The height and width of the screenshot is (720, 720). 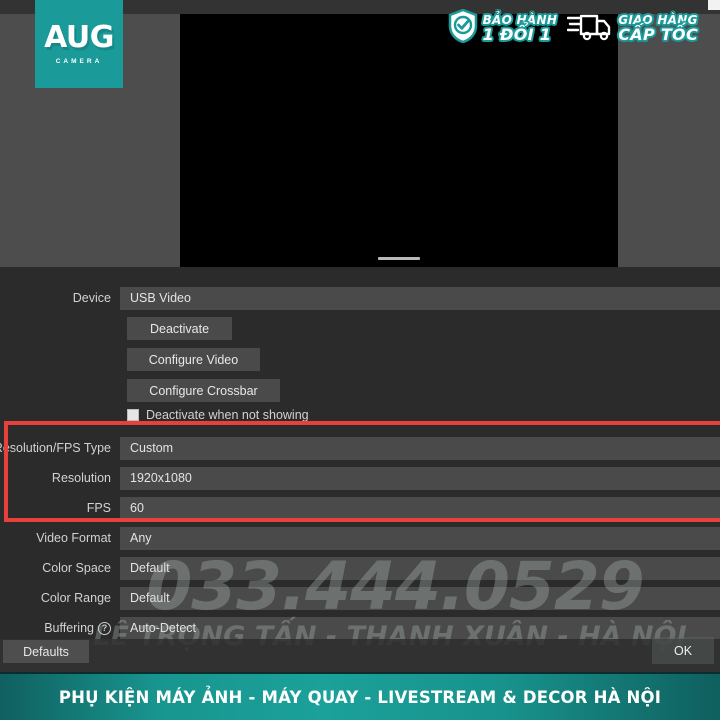 What do you see at coordinates (203, 390) in the screenshot?
I see `configure-crossbar-button: Configure Crossbar` at bounding box center [203, 390].